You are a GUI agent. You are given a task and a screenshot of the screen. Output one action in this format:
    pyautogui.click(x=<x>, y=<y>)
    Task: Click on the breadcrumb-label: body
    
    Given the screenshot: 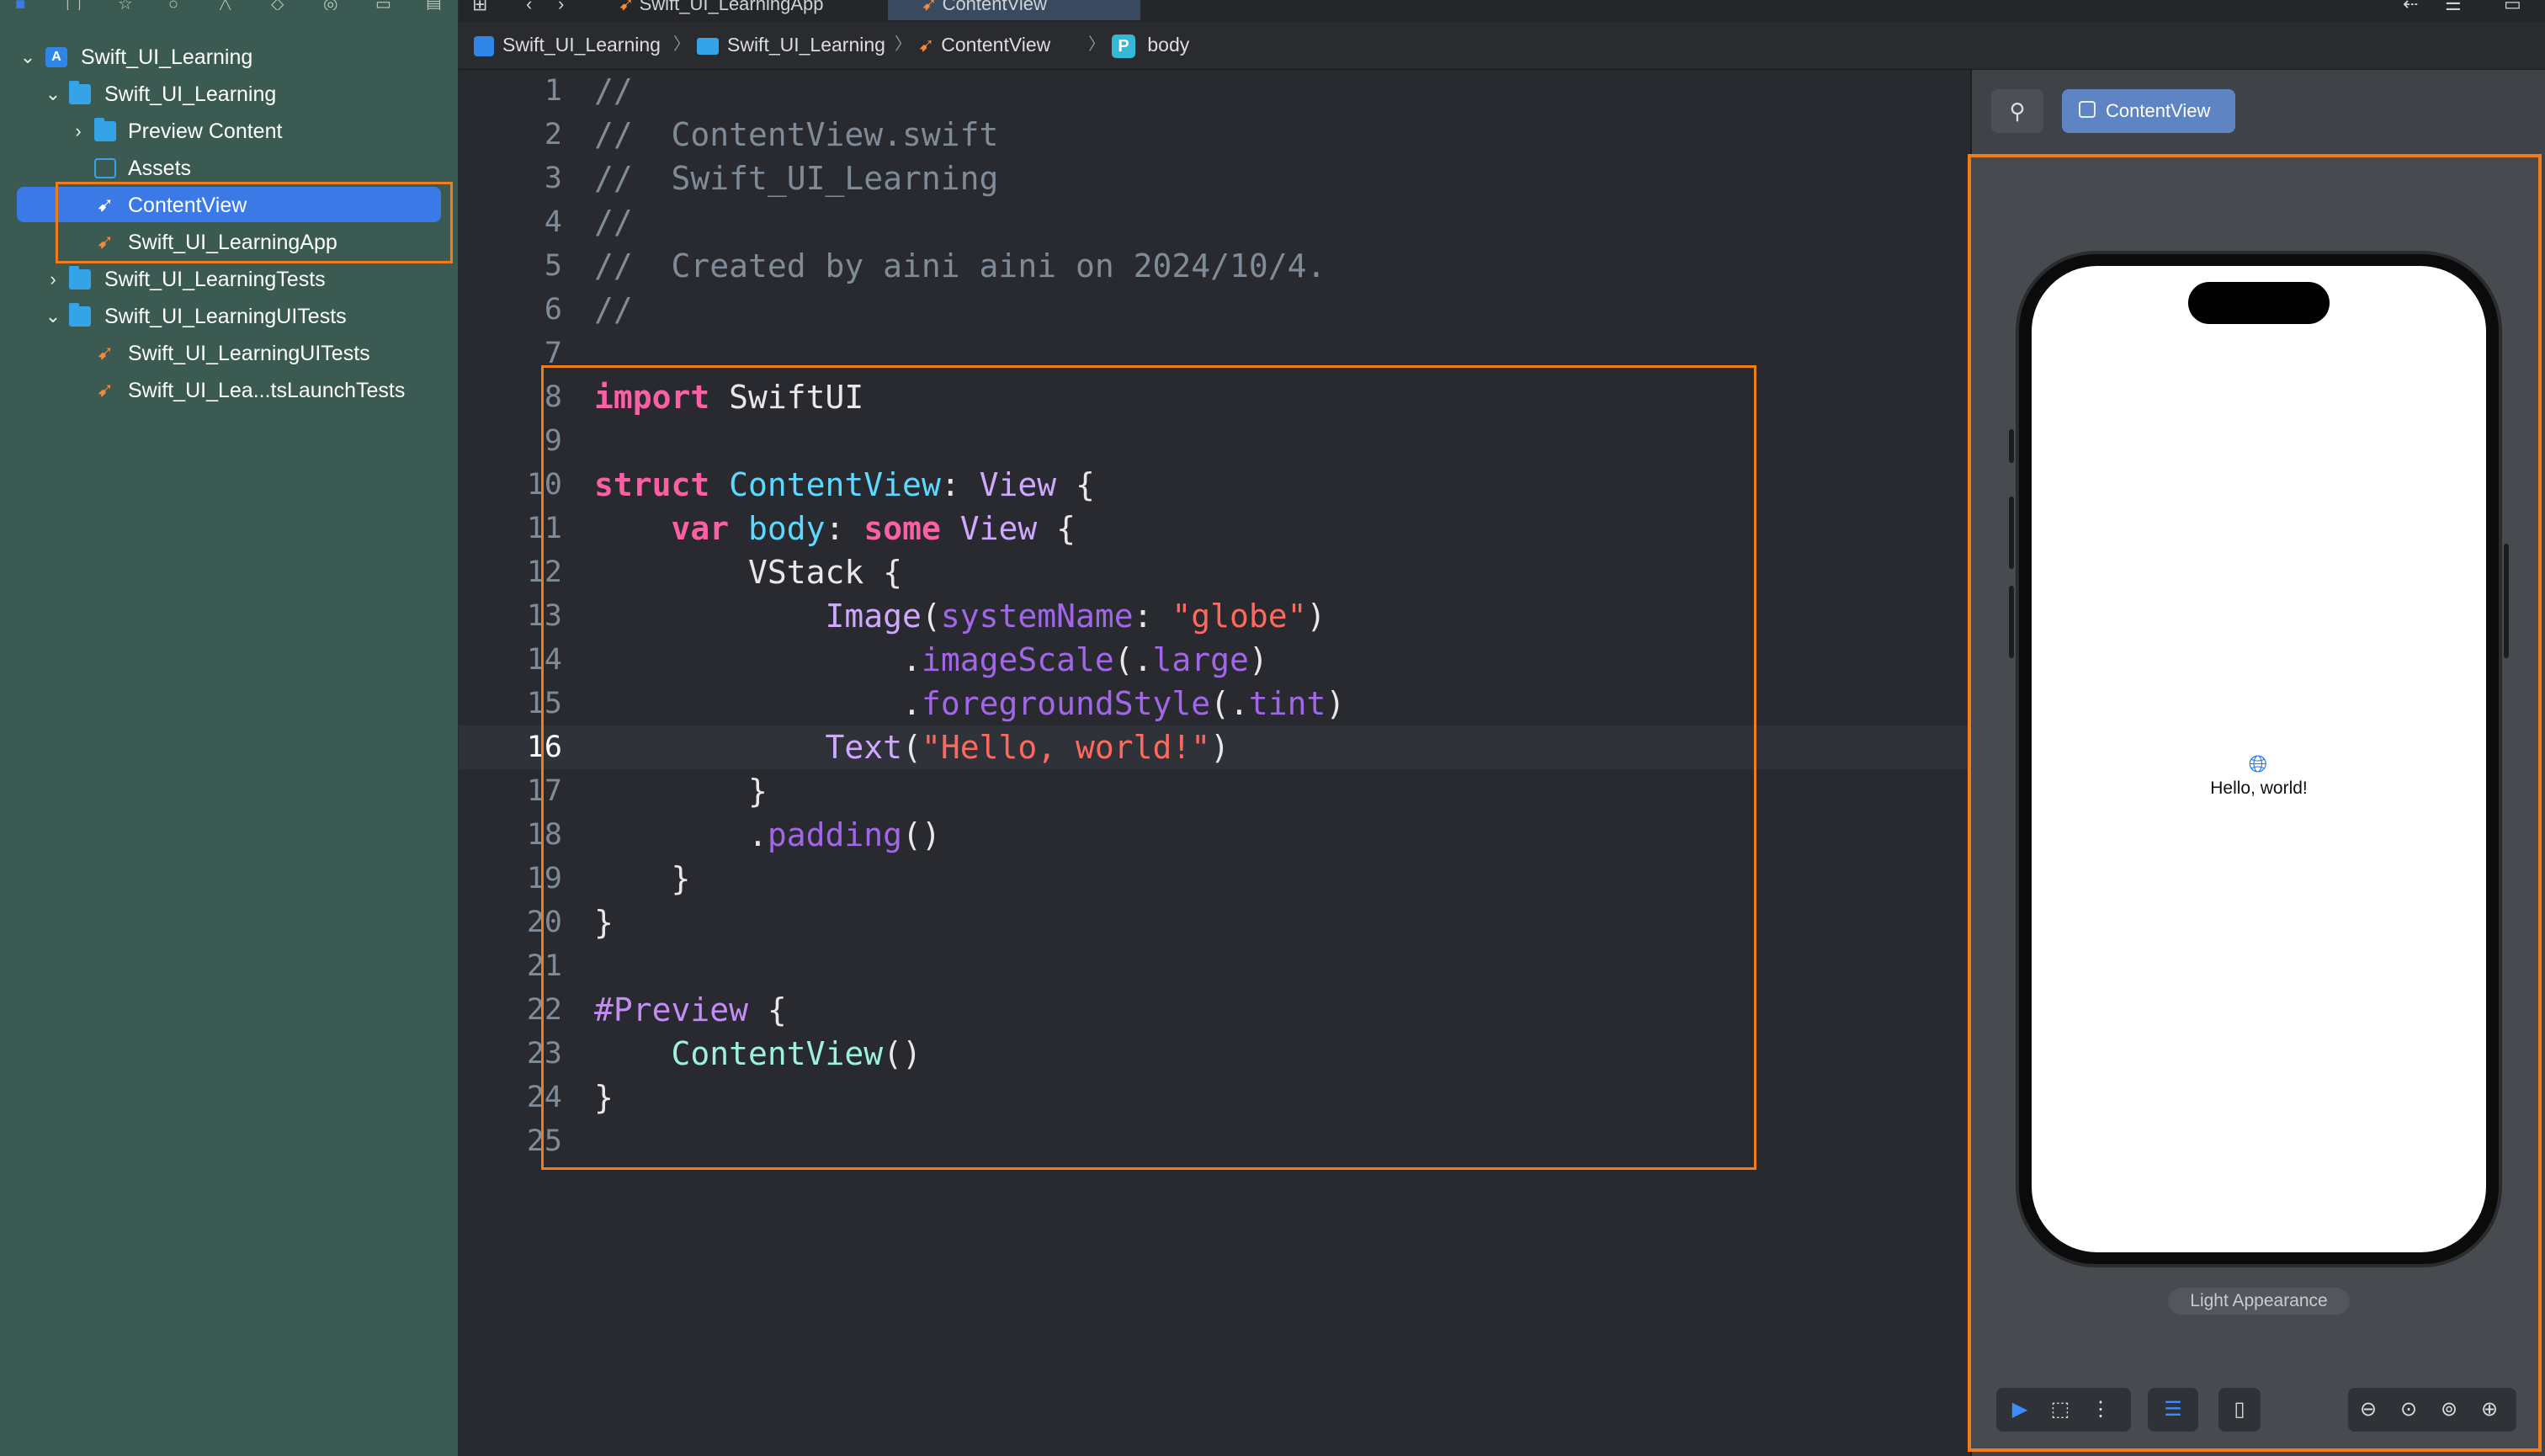 What is the action you would take?
    pyautogui.click(x=1169, y=45)
    